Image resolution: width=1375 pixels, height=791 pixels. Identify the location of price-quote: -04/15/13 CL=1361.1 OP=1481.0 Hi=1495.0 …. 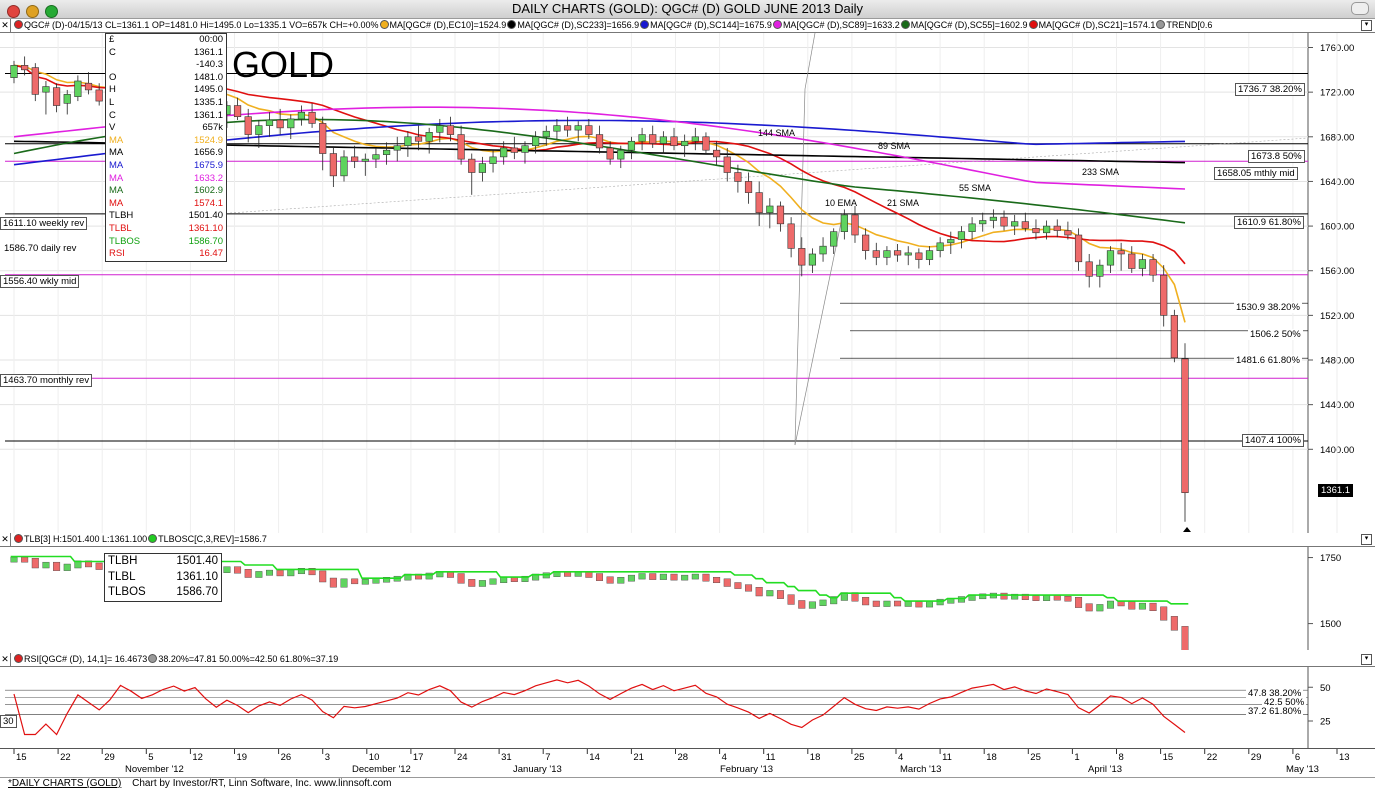
(221, 25).